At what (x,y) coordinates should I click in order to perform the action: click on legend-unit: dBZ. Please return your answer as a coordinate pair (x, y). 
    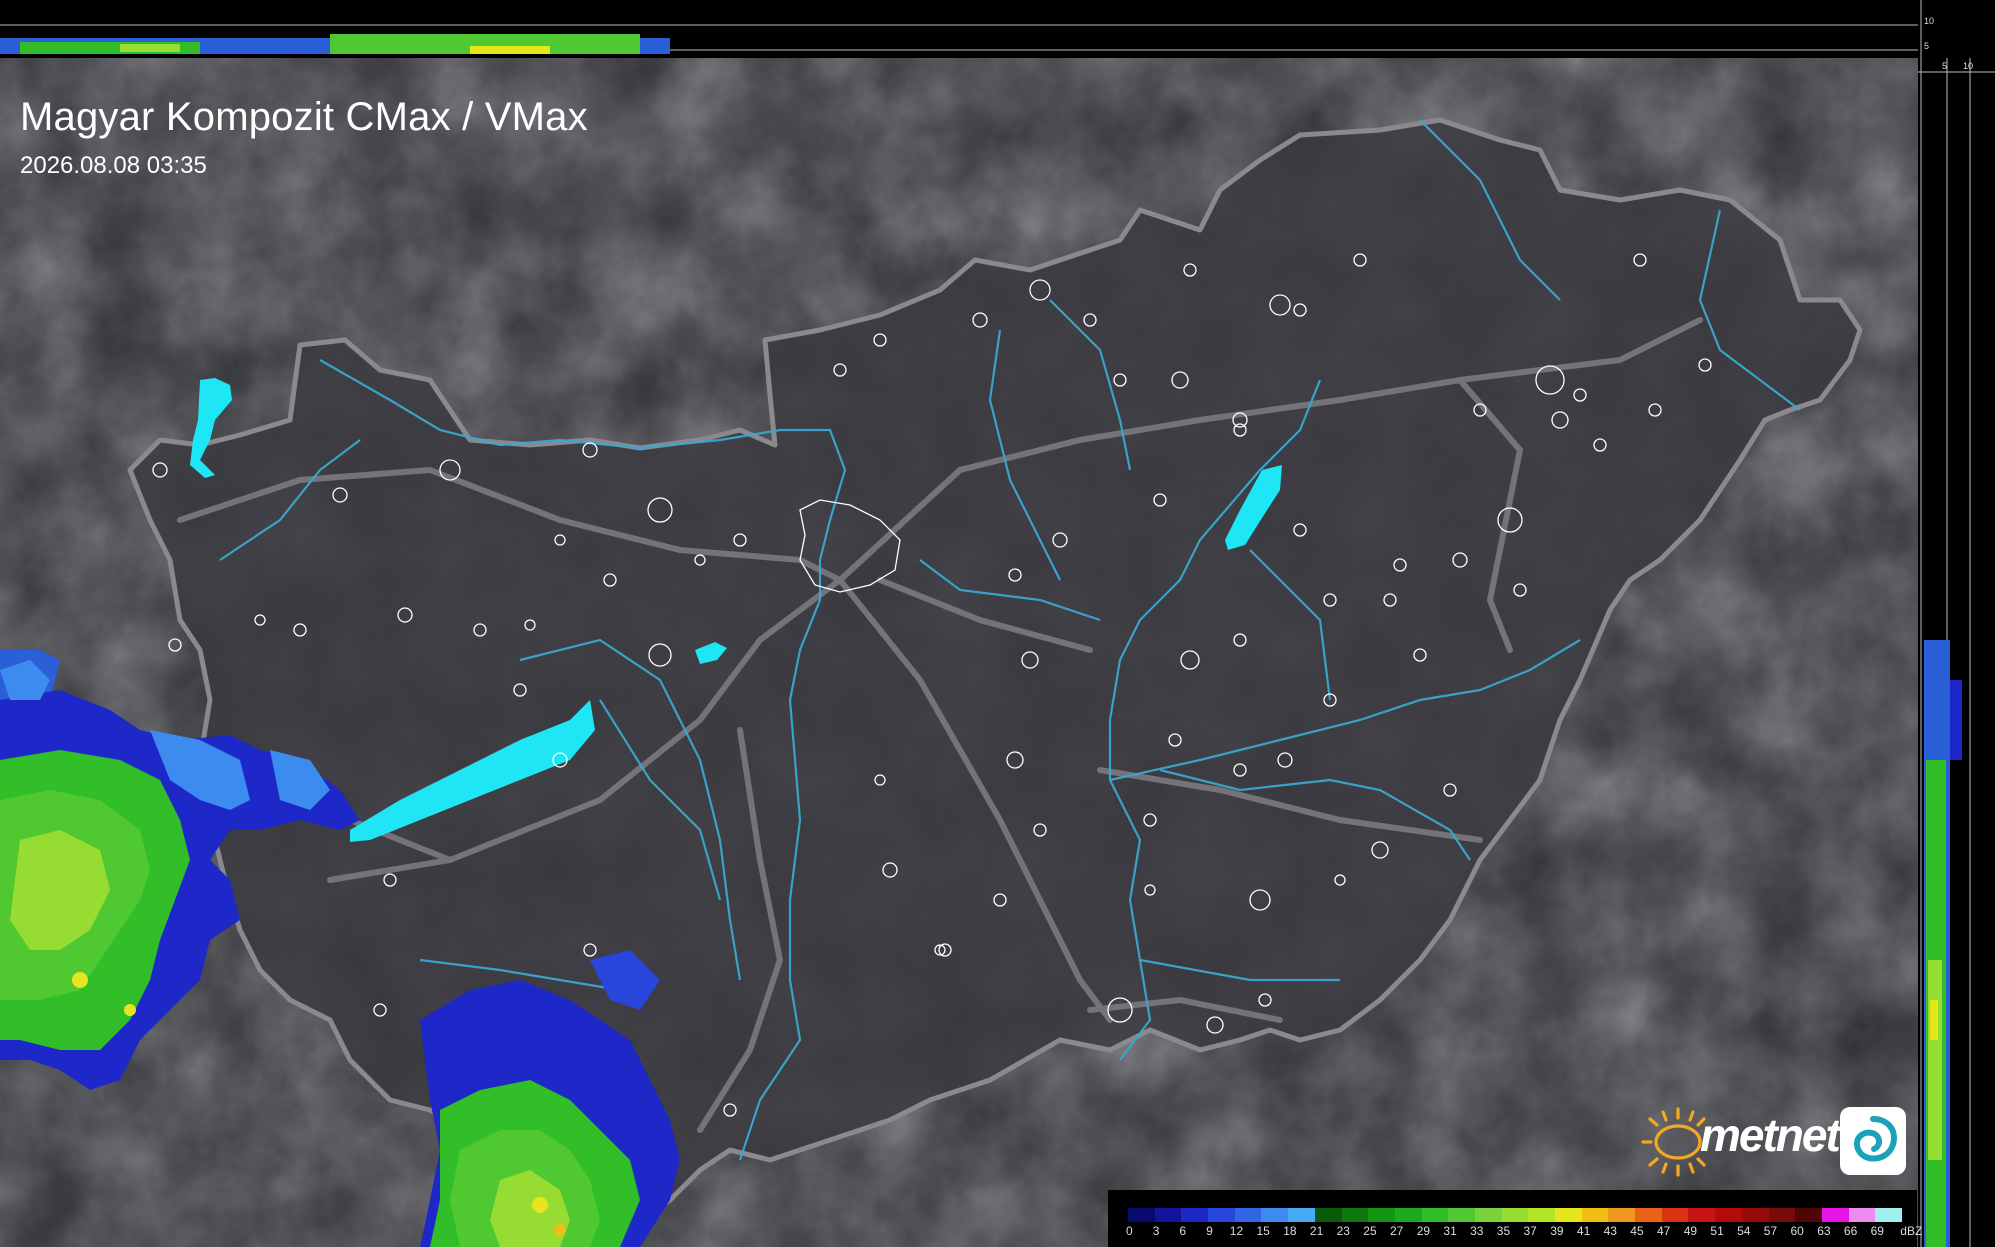
    Looking at the image, I should click on (1911, 1231).